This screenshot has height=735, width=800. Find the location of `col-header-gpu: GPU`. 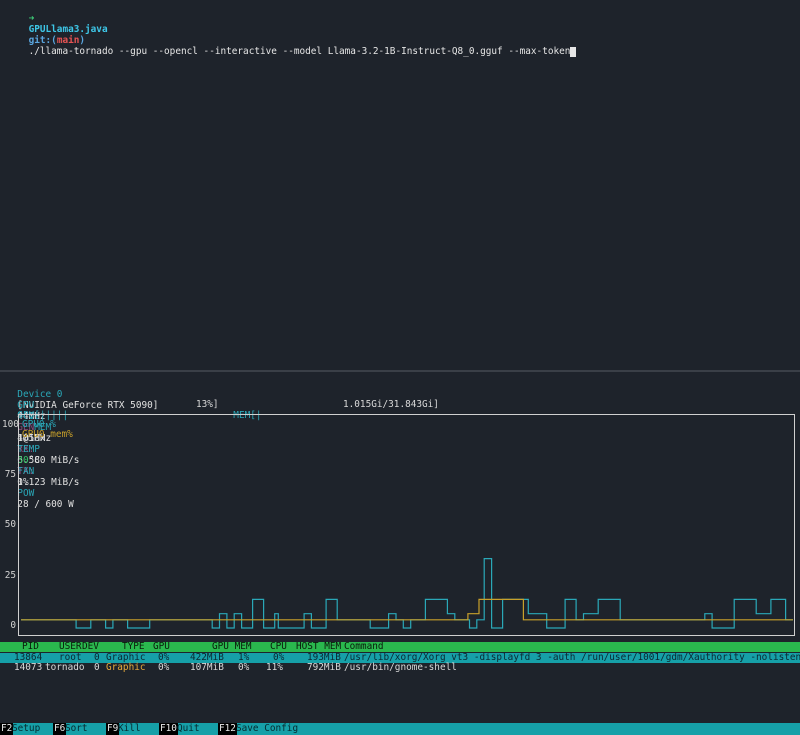

col-header-gpu: GPU is located at coordinates (161, 647).